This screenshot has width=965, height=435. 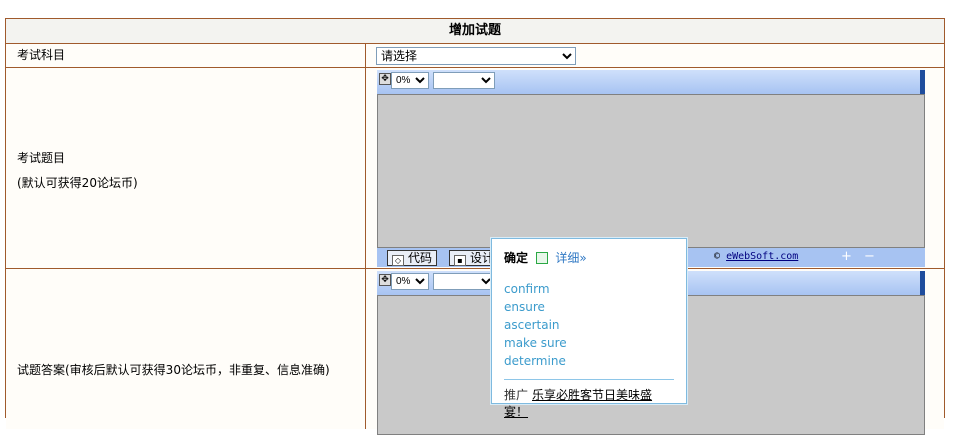 What do you see at coordinates (460, 260) in the screenshot?
I see `design-icon: ▪` at bounding box center [460, 260].